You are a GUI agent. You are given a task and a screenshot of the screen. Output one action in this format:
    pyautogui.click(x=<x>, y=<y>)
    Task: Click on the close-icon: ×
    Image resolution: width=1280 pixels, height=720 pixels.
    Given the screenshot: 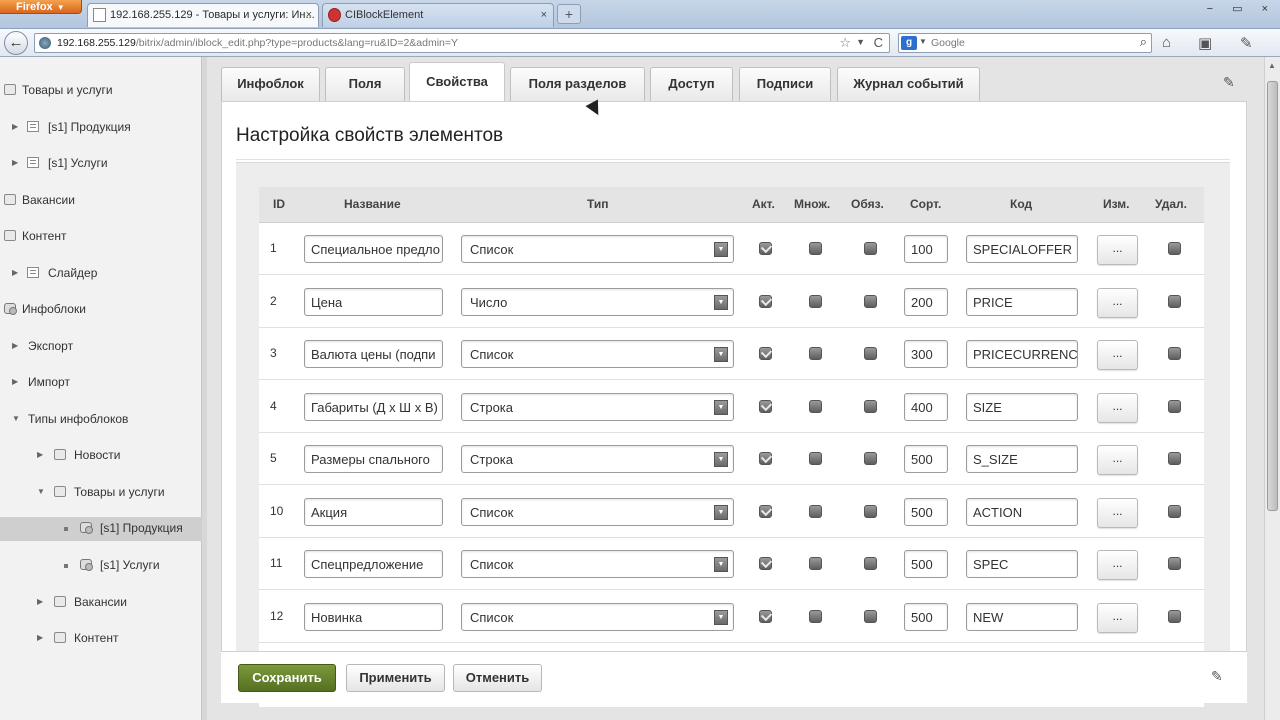 What is the action you would take?
    pyautogui.click(x=544, y=15)
    